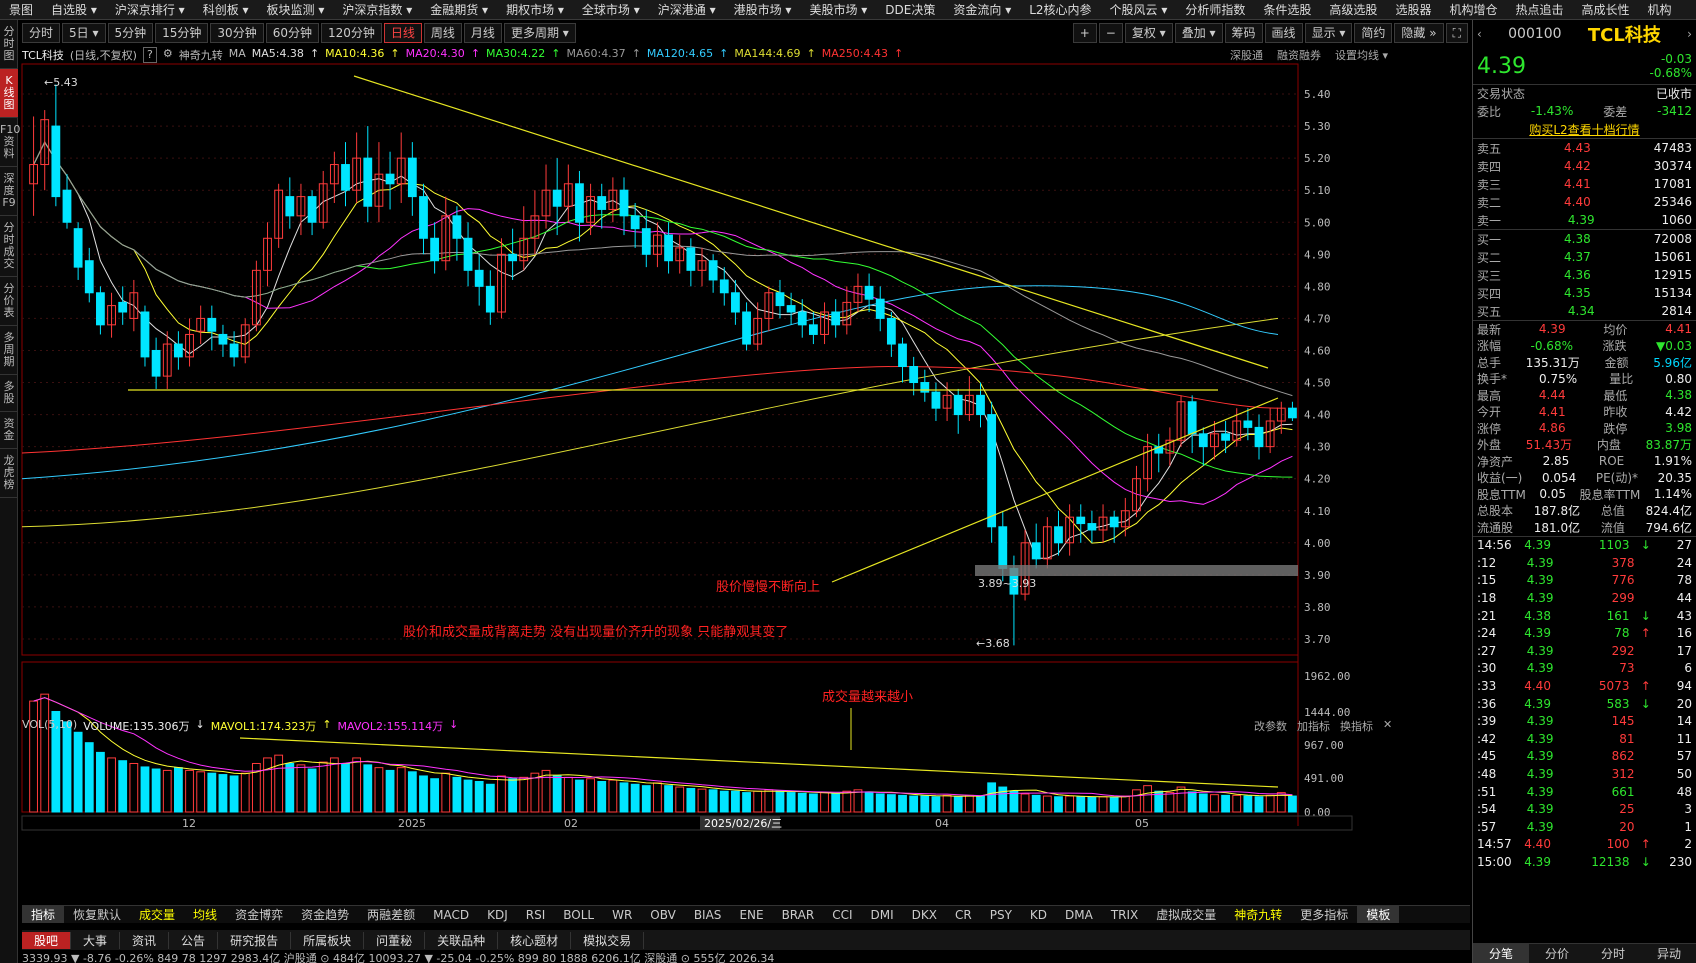 The image size is (1696, 963). I want to click on quote-tab: 分价, so click(1557, 953).